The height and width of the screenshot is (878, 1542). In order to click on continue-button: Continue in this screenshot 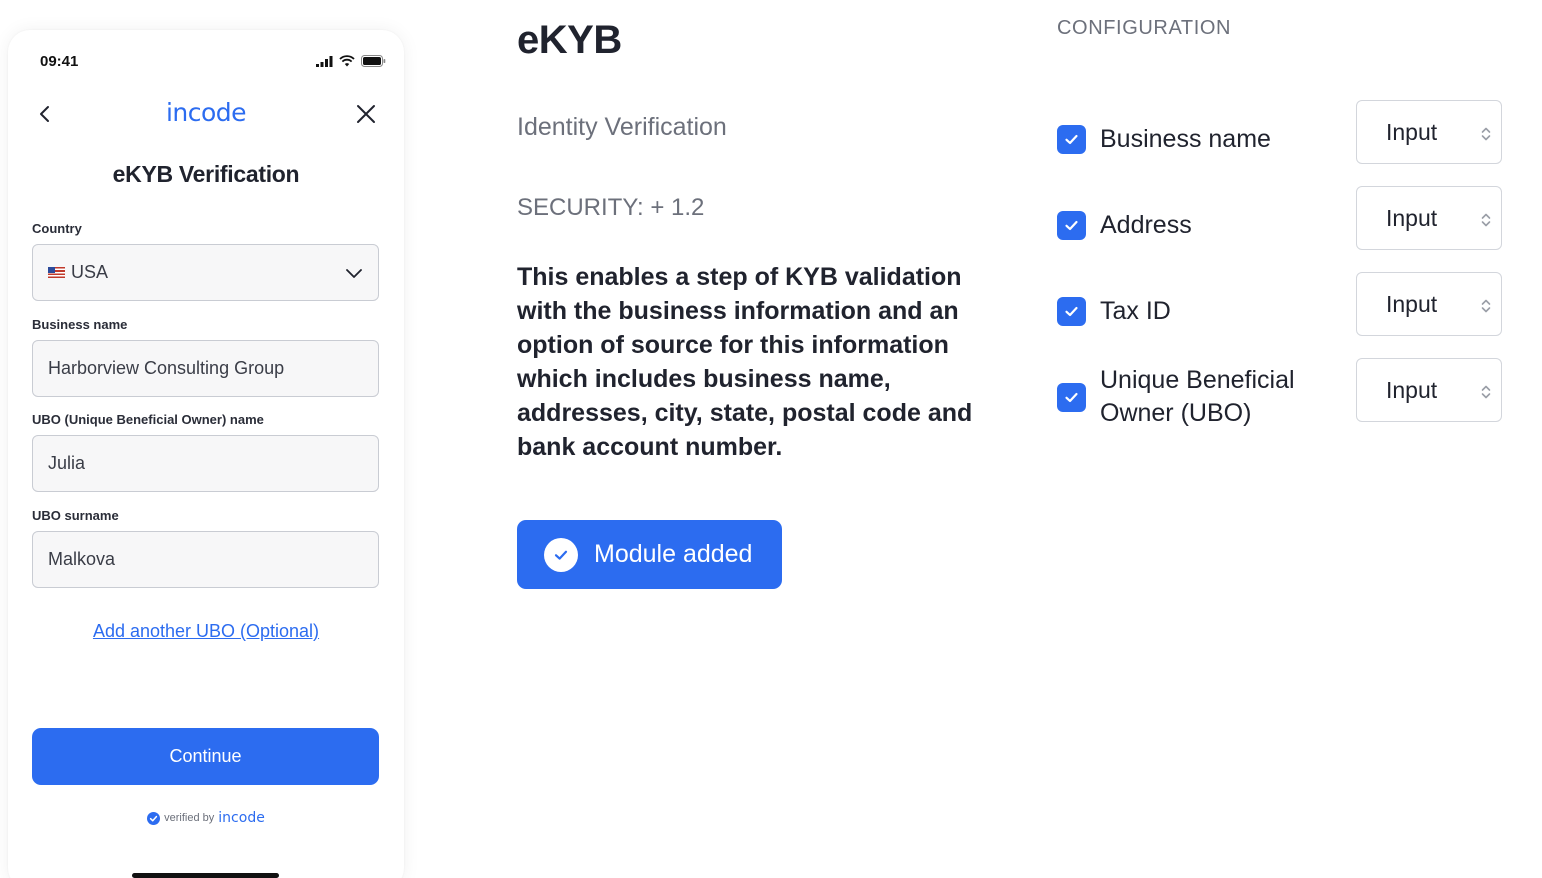, I will do `click(205, 756)`.